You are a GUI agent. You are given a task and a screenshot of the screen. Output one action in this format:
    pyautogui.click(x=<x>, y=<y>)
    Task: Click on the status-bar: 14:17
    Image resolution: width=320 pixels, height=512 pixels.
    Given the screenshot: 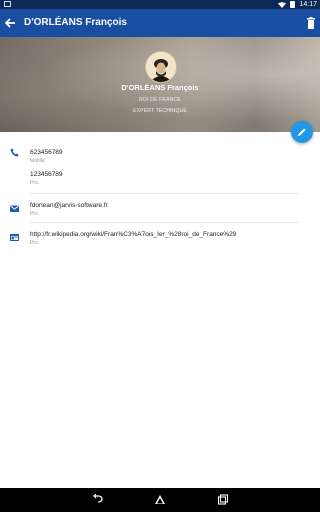 What is the action you would take?
    pyautogui.click(x=160, y=4)
    